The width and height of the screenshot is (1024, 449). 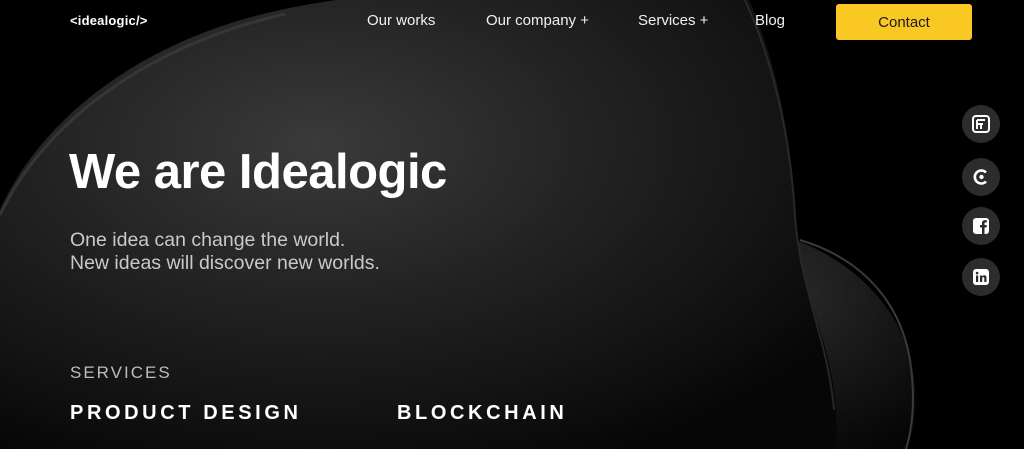 What do you see at coordinates (537, 20) in the screenshot?
I see `nav-our-company: Our company +` at bounding box center [537, 20].